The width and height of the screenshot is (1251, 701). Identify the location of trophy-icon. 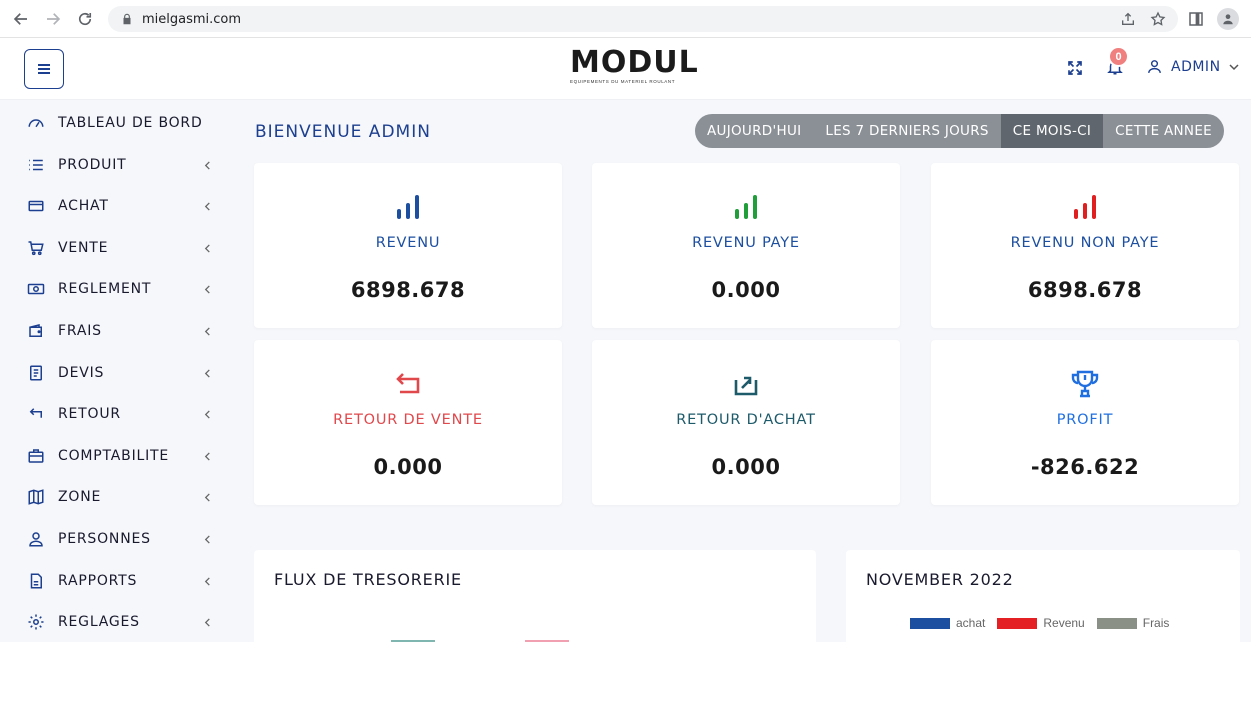
(1085, 384).